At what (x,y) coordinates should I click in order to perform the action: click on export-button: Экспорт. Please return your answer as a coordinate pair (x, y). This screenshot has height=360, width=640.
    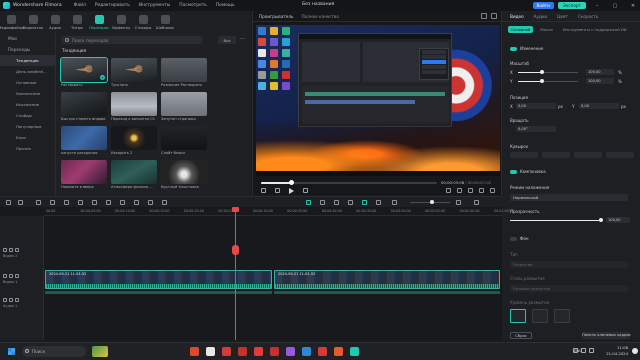
    Looking at the image, I should click on (571, 5).